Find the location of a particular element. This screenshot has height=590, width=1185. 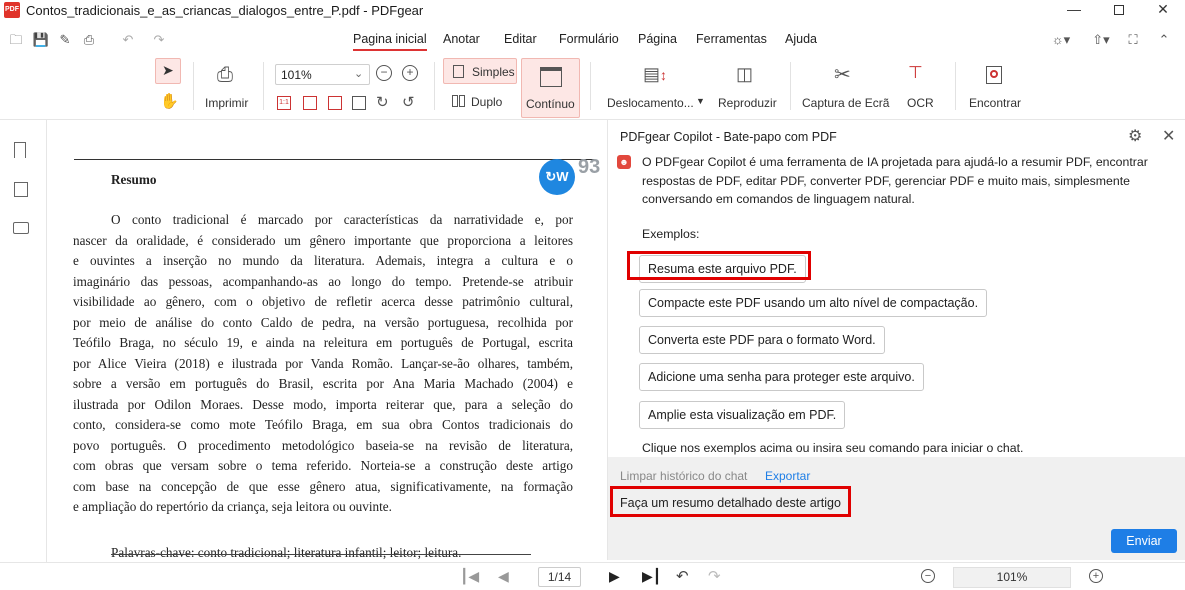

example-button-convert: Converta este PDF para o formato Word. is located at coordinates (762, 340).